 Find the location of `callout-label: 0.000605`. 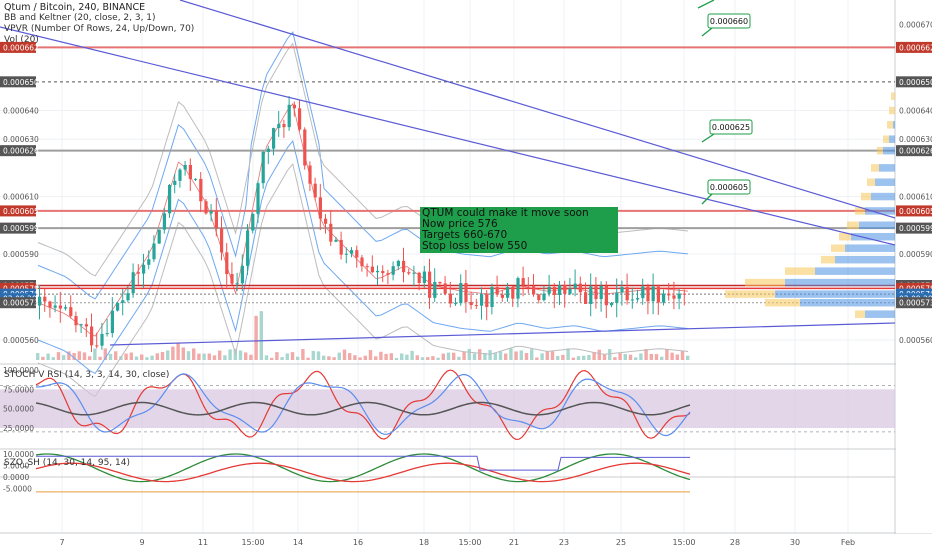

callout-label: 0.000605 is located at coordinates (729, 187).